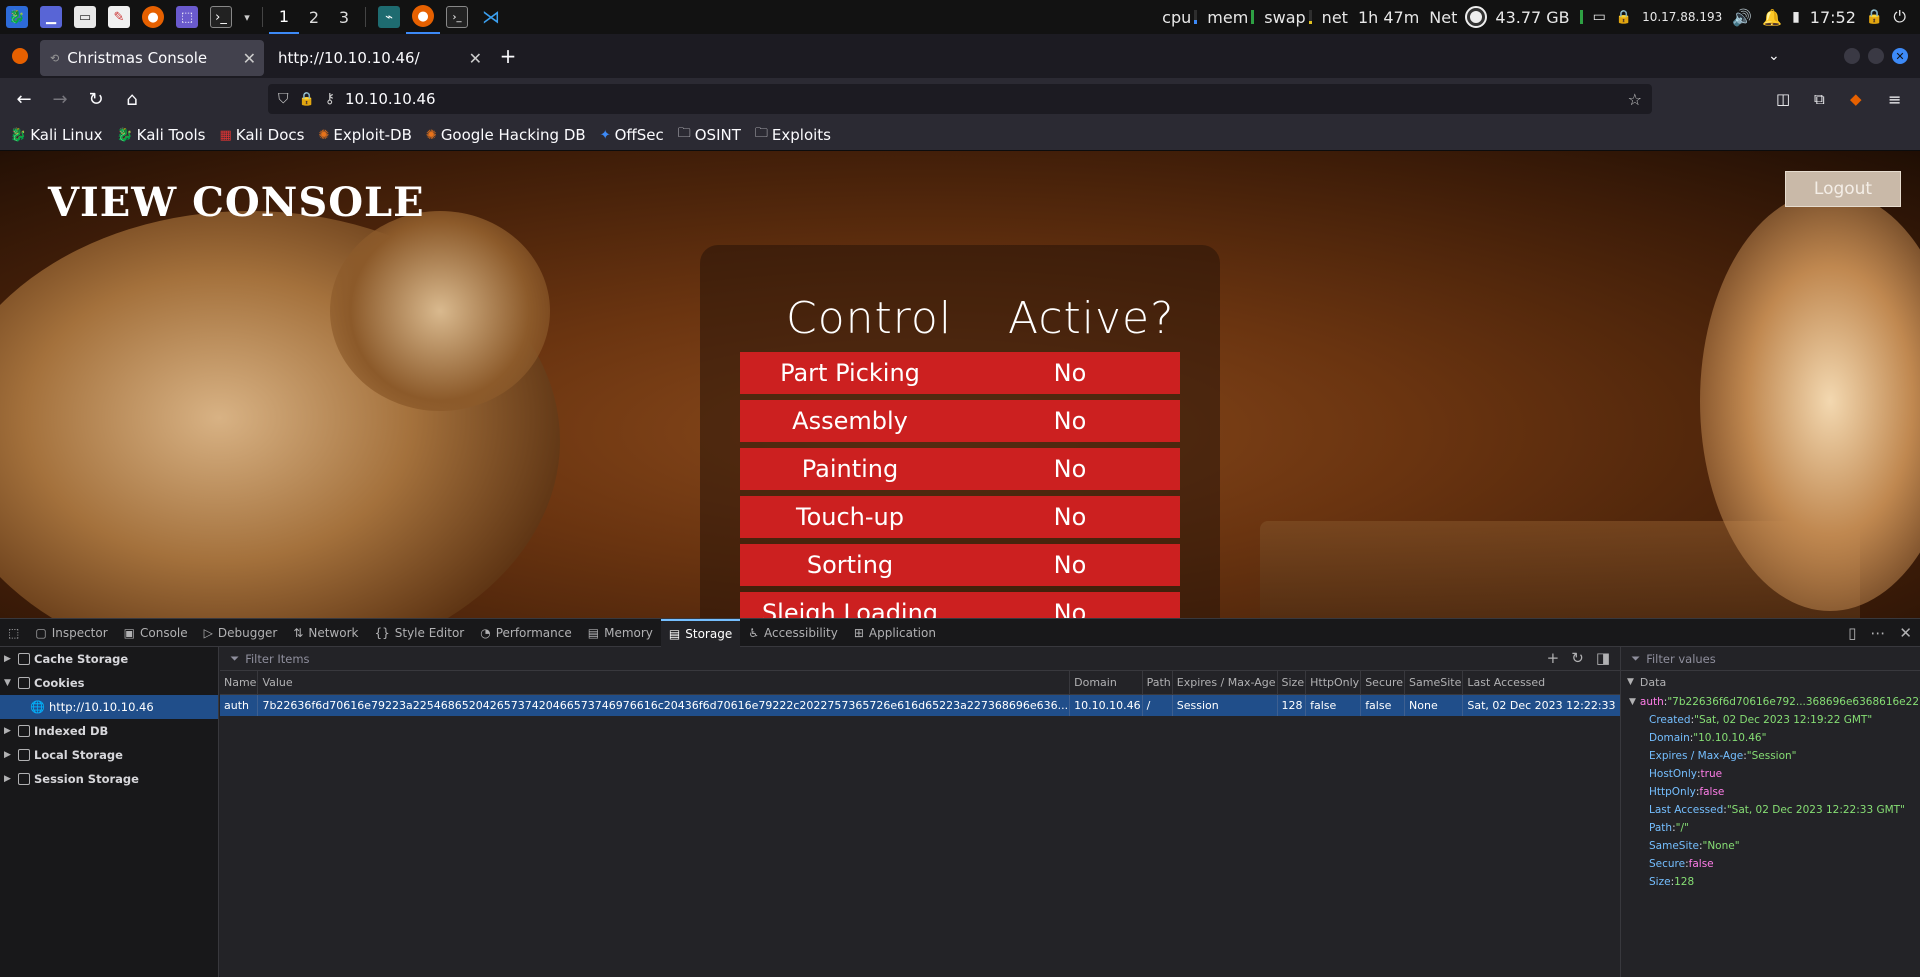  What do you see at coordinates (1770, 828) in the screenshot?
I see `data-prop-row: Path: "/"` at bounding box center [1770, 828].